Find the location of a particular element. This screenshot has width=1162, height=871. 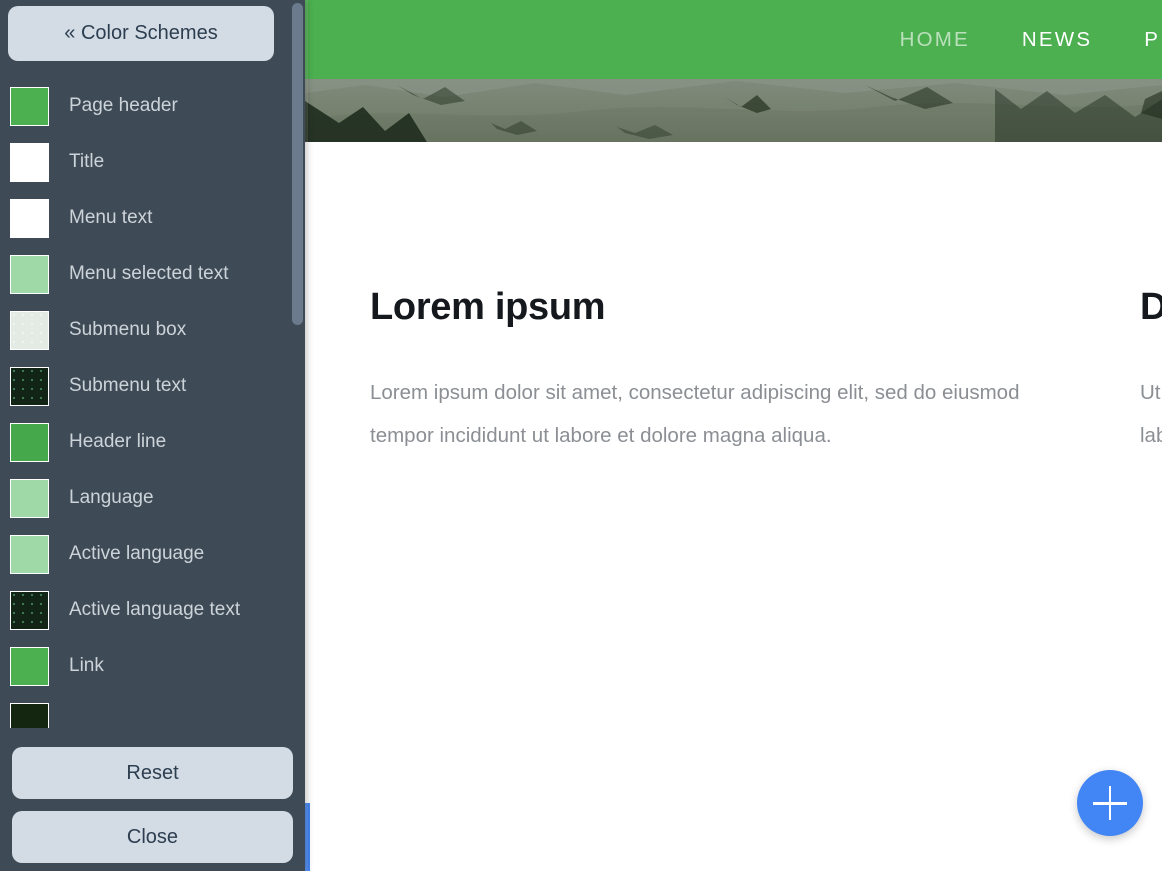

mountain-snow-graphic is located at coordinates (733, 110).